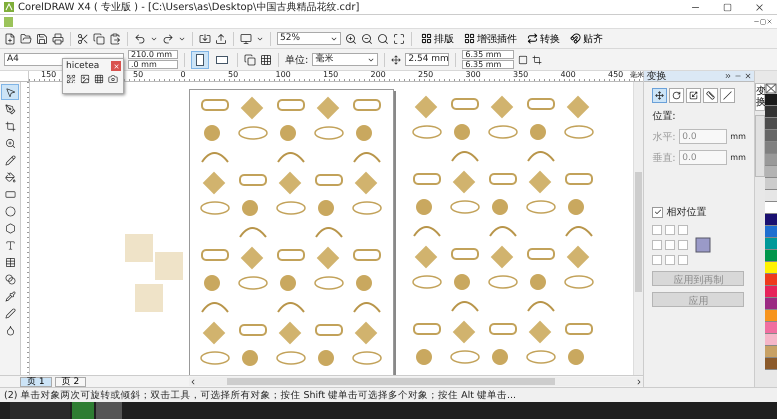  I want to click on ruler-label: 400, so click(568, 74).